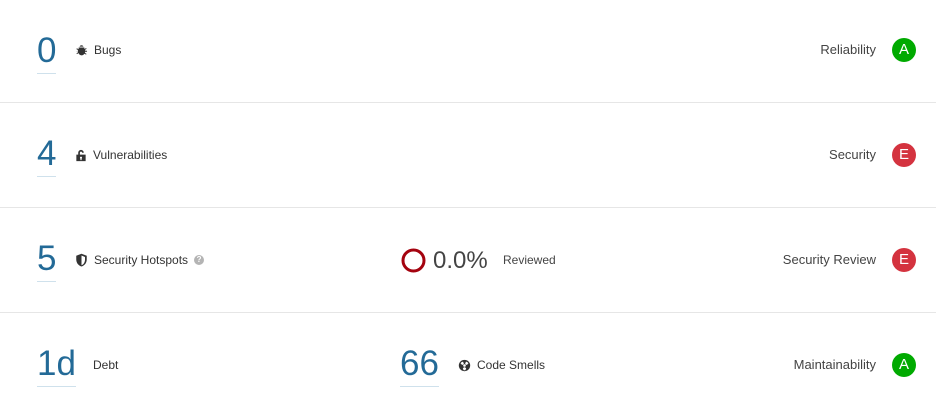 The width and height of the screenshot is (936, 417). What do you see at coordinates (464, 365) in the screenshot?
I see `code-smell-icon` at bounding box center [464, 365].